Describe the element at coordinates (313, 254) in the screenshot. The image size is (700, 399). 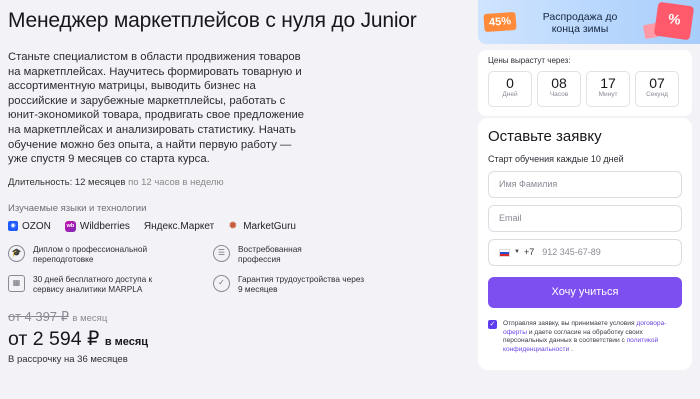
I see `feature-demand: ☰ Востребованная профессия` at that location.